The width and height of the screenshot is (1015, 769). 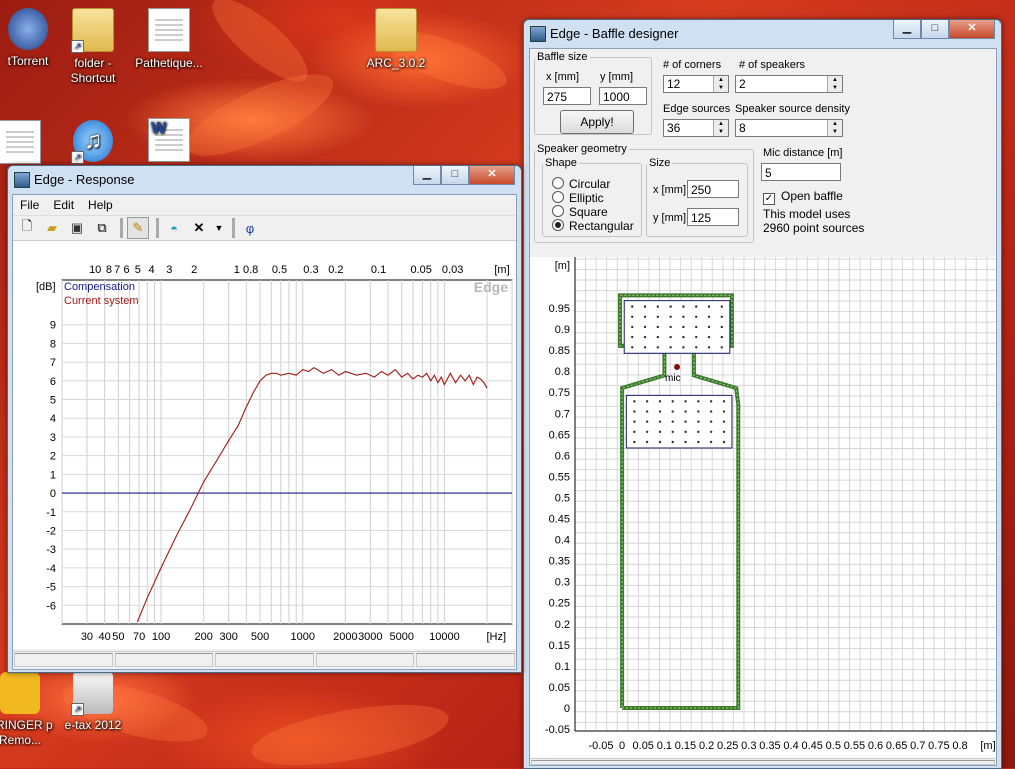 I want to click on edge-sources-value: 36, so click(x=674, y=128).